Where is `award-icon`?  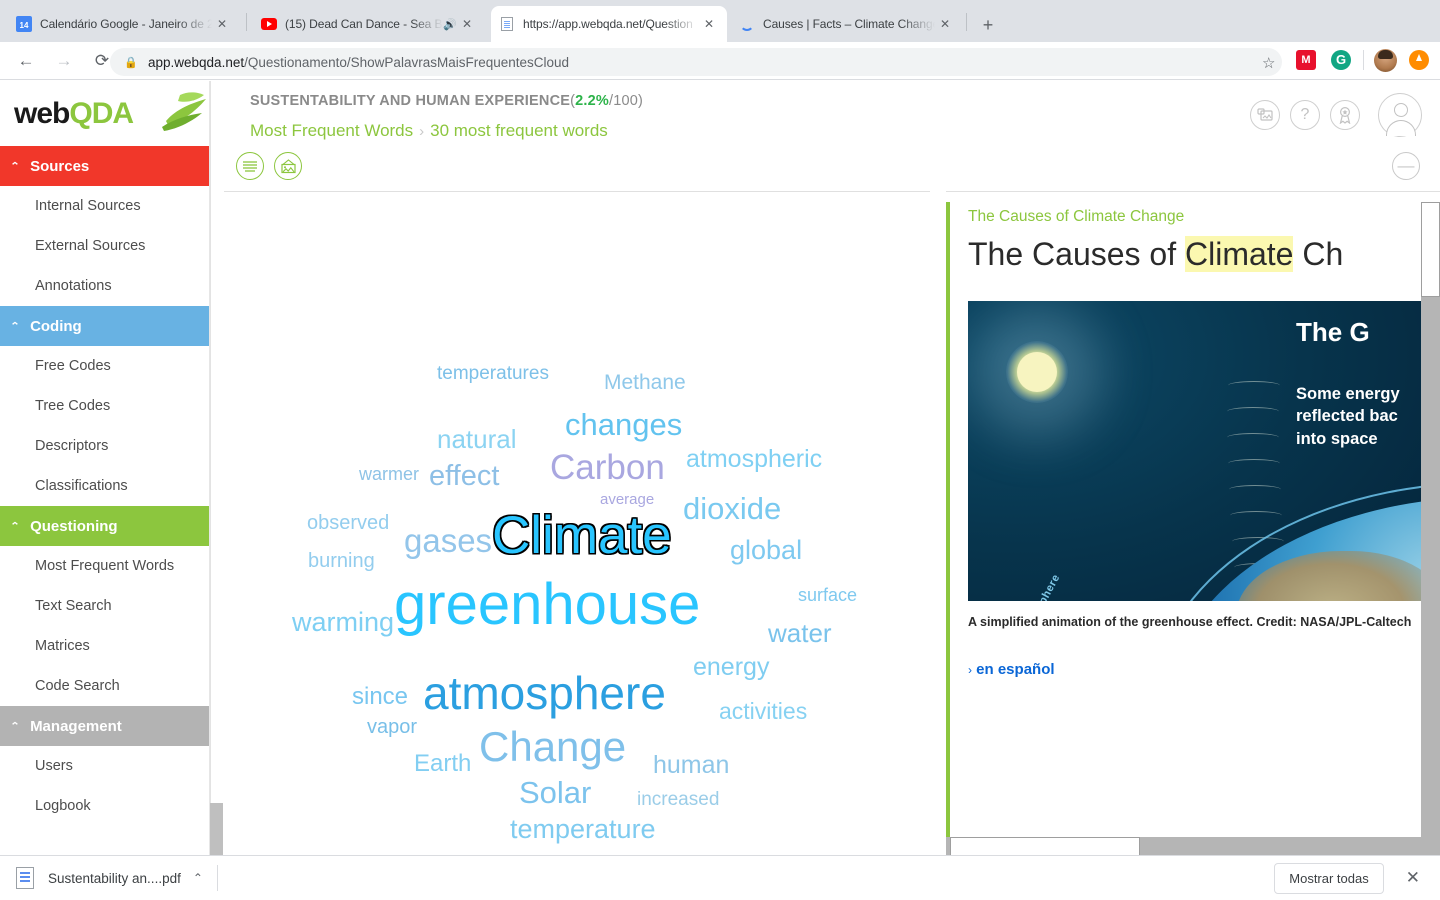
award-icon is located at coordinates (1345, 115).